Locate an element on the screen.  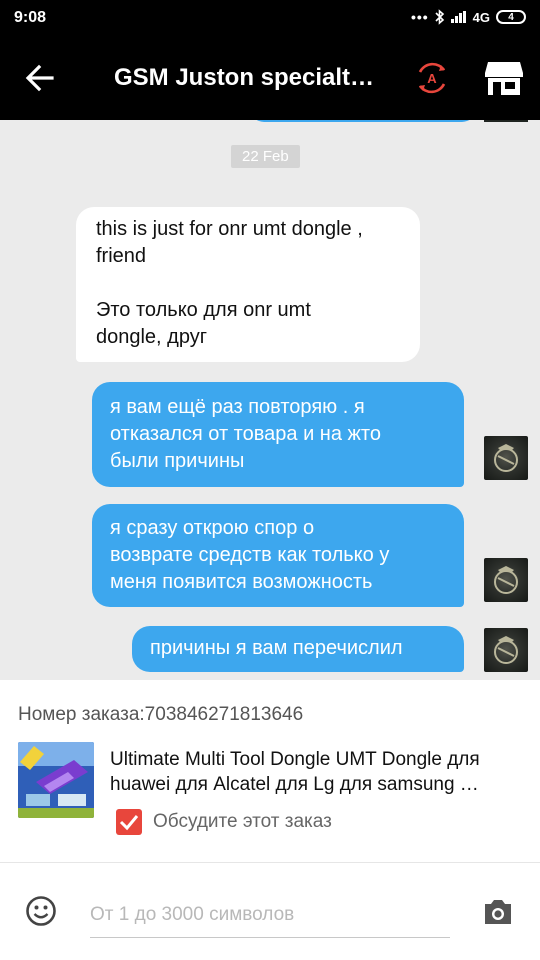
previous-message-bubble is located at coordinates (363, 121).